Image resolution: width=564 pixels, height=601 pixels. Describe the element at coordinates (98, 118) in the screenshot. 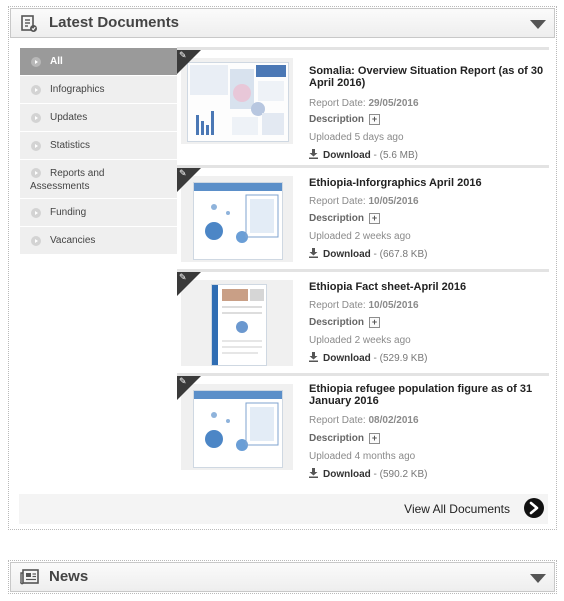

I see `sidebar-item-updates: Updates` at that location.